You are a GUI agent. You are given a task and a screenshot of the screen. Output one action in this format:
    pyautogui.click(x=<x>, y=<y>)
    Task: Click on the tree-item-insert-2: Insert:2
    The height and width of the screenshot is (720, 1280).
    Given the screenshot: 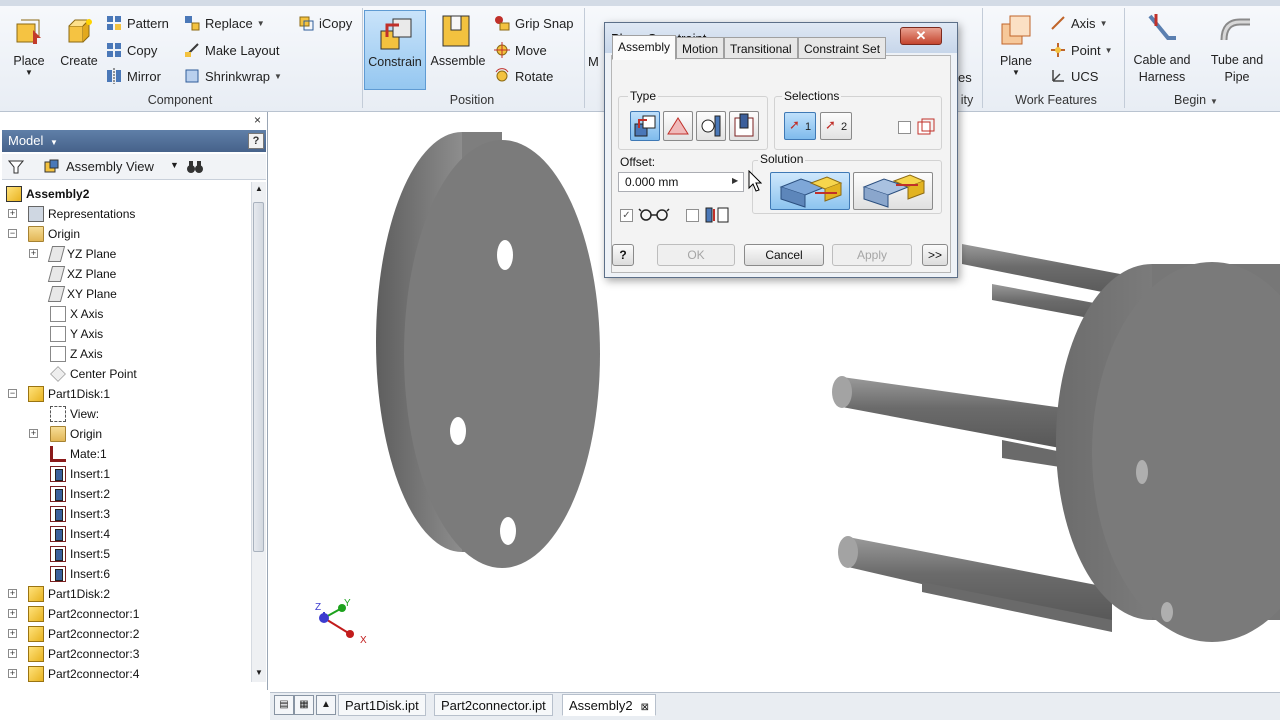 What is the action you would take?
    pyautogui.click(x=80, y=494)
    